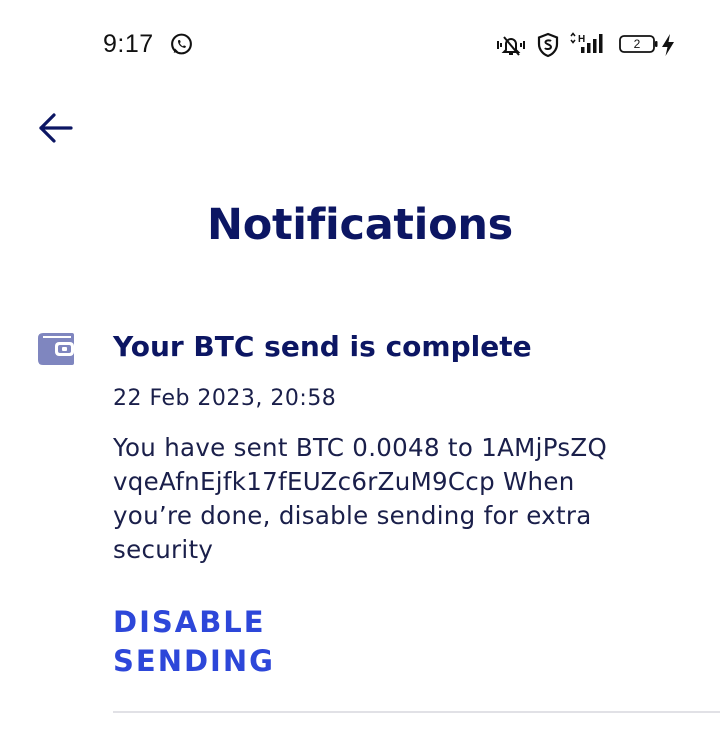  Describe the element at coordinates (181, 44) in the screenshot. I see `whatsapp-icon` at that location.